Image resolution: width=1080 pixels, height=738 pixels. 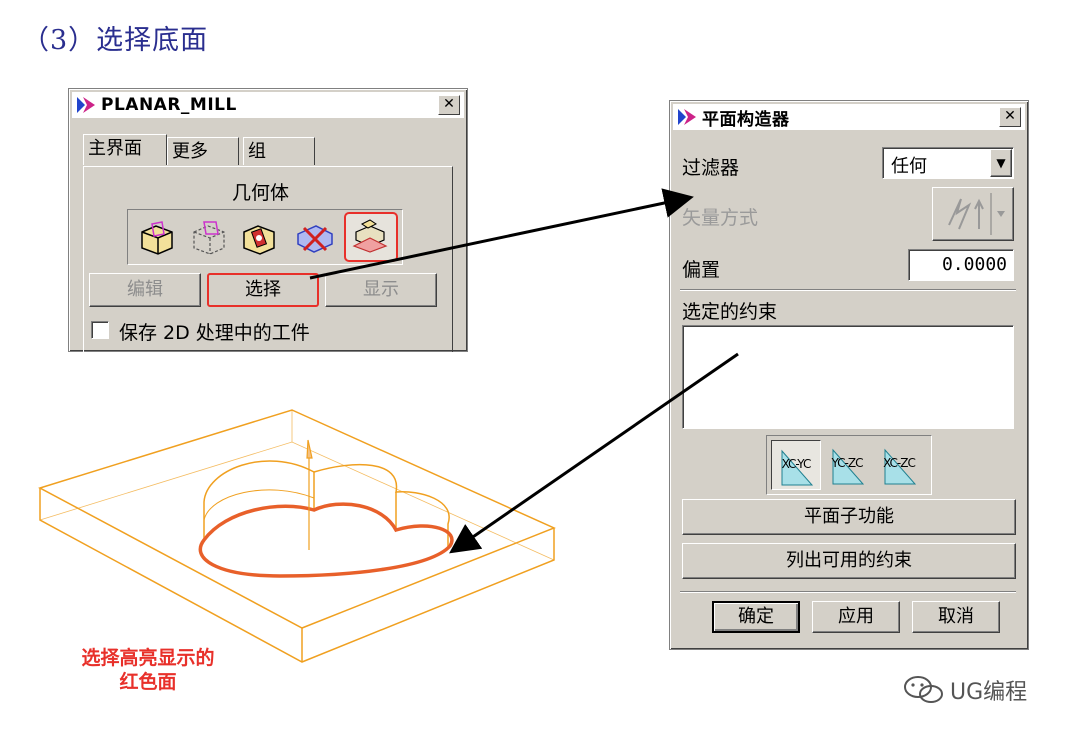 What do you see at coordinates (315, 238) in the screenshot?
I see `trim-geometry-icon` at bounding box center [315, 238].